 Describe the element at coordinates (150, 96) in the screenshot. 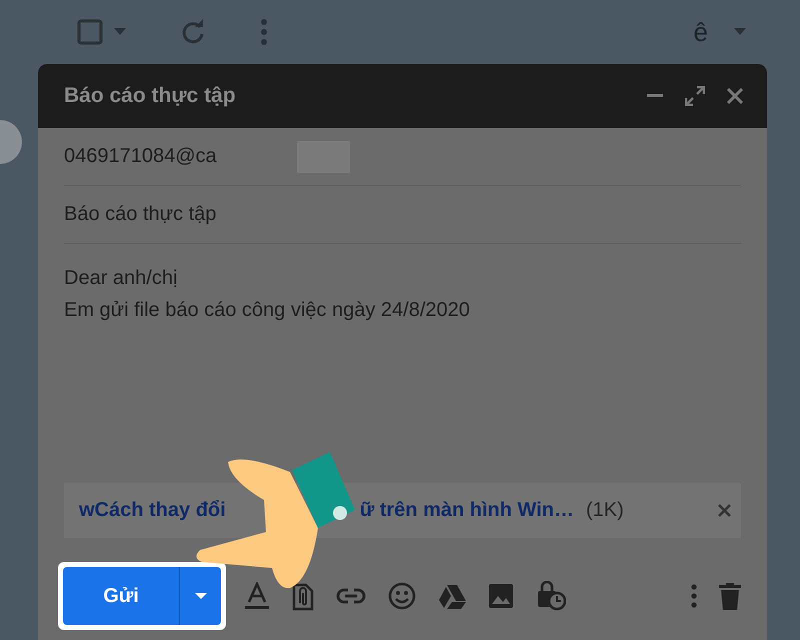

I see `window-title: Báo cáo thực tập` at that location.